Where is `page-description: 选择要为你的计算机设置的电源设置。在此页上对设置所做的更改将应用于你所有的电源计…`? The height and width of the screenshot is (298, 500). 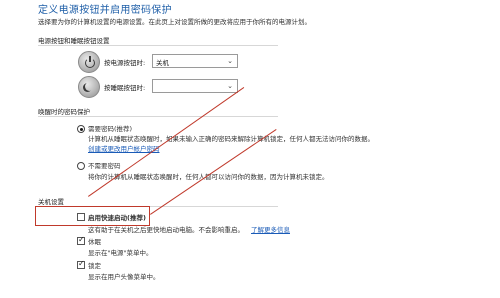
page-description: 选择要为你的计算机设置的电源设置。在此页上对设置所做的更改将应用于你所有的电源计… is located at coordinates (174, 22).